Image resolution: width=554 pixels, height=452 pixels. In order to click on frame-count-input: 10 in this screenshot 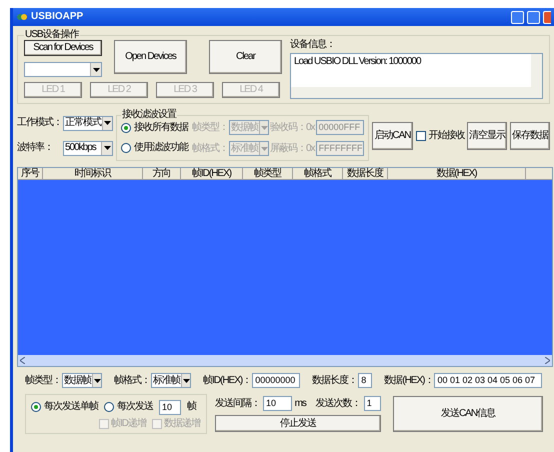, I will do `click(170, 407)`.